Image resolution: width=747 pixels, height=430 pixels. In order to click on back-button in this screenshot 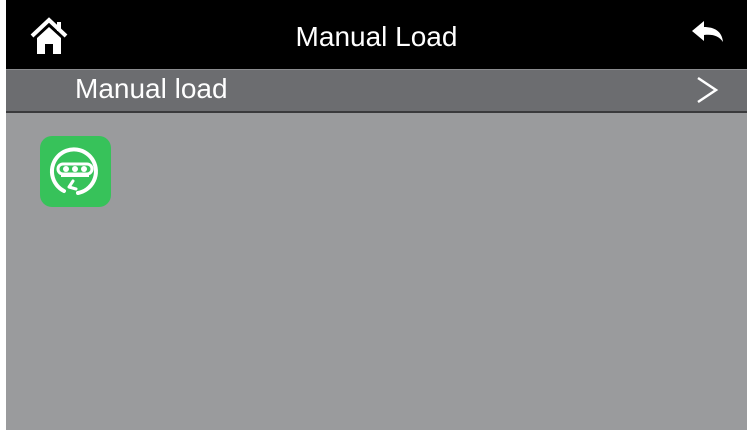, I will do `click(708, 35)`.